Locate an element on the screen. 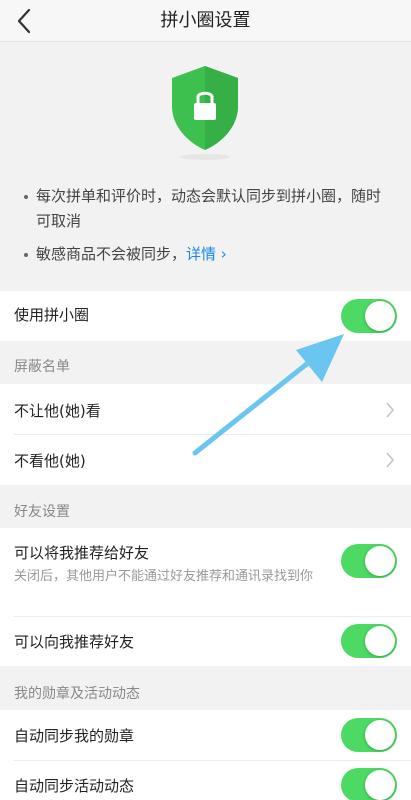  info-bullet-sensitive: 敏感商品不会被同步，详情 › is located at coordinates (204, 254).